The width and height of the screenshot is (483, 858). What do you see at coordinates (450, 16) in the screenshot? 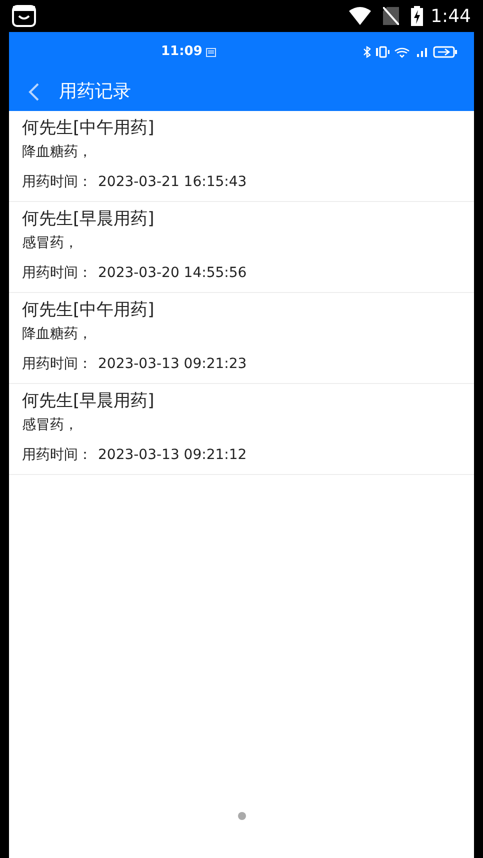
I see `status-time: 1:44` at bounding box center [450, 16].